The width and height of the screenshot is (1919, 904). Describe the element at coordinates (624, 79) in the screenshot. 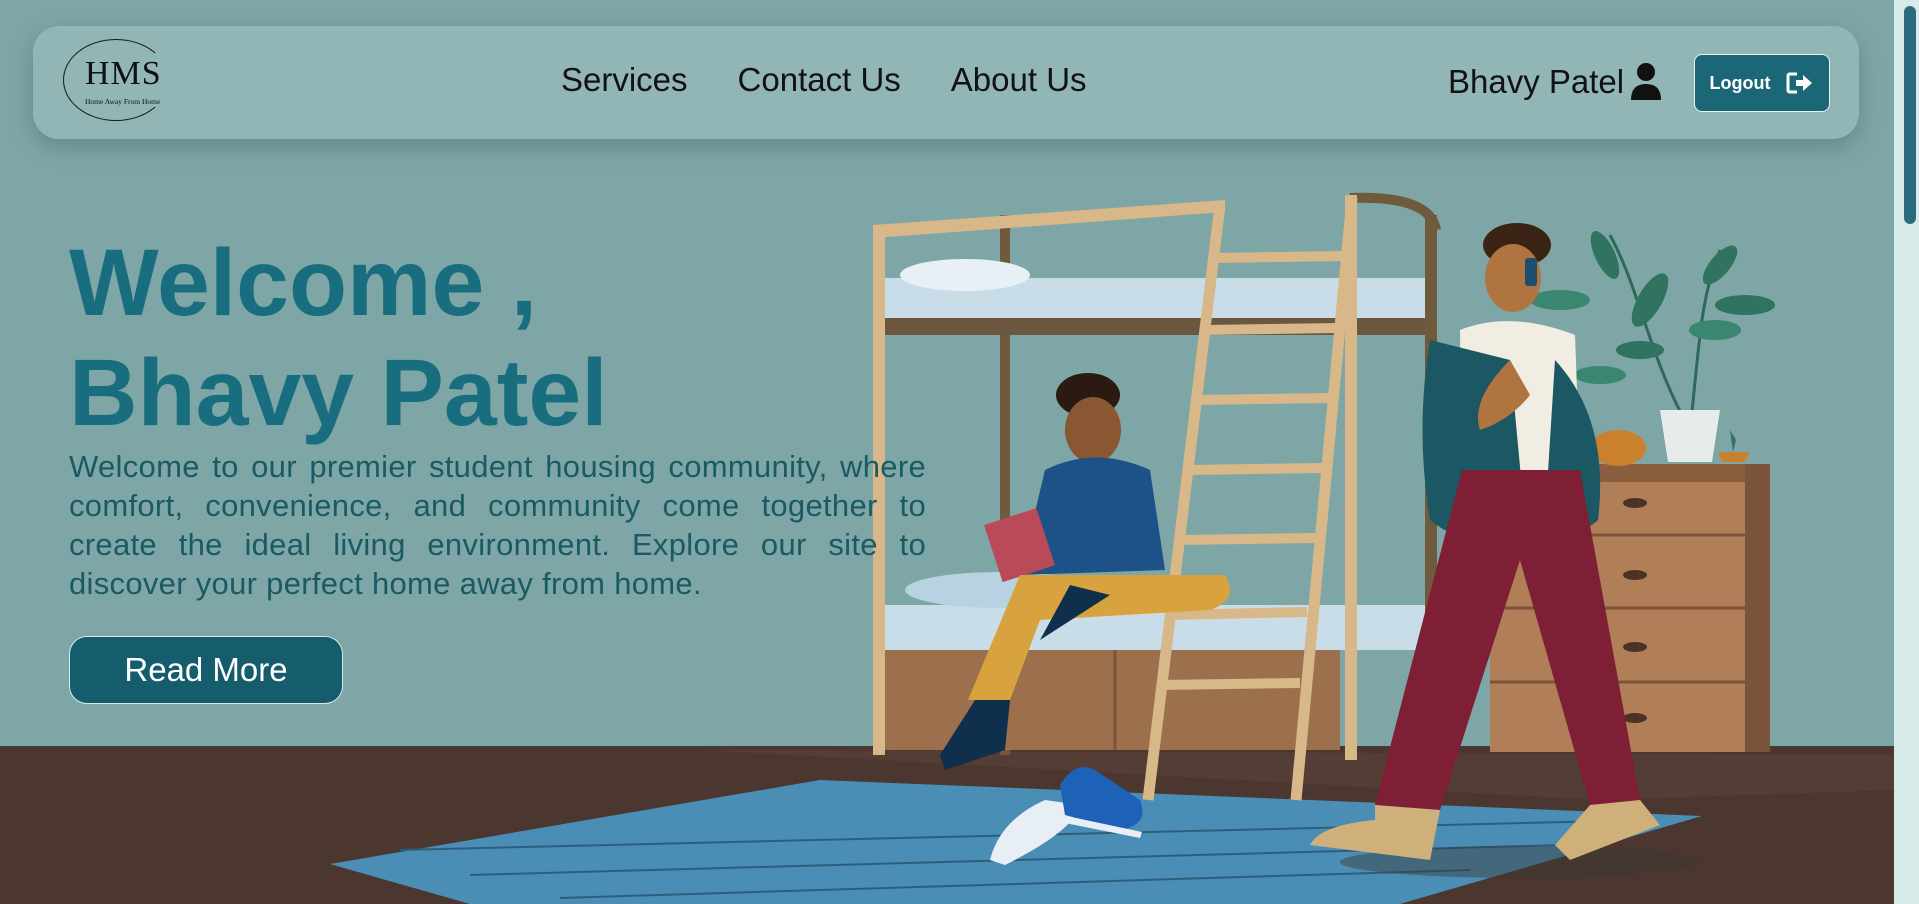

I see `nav-link-services: Services` at that location.